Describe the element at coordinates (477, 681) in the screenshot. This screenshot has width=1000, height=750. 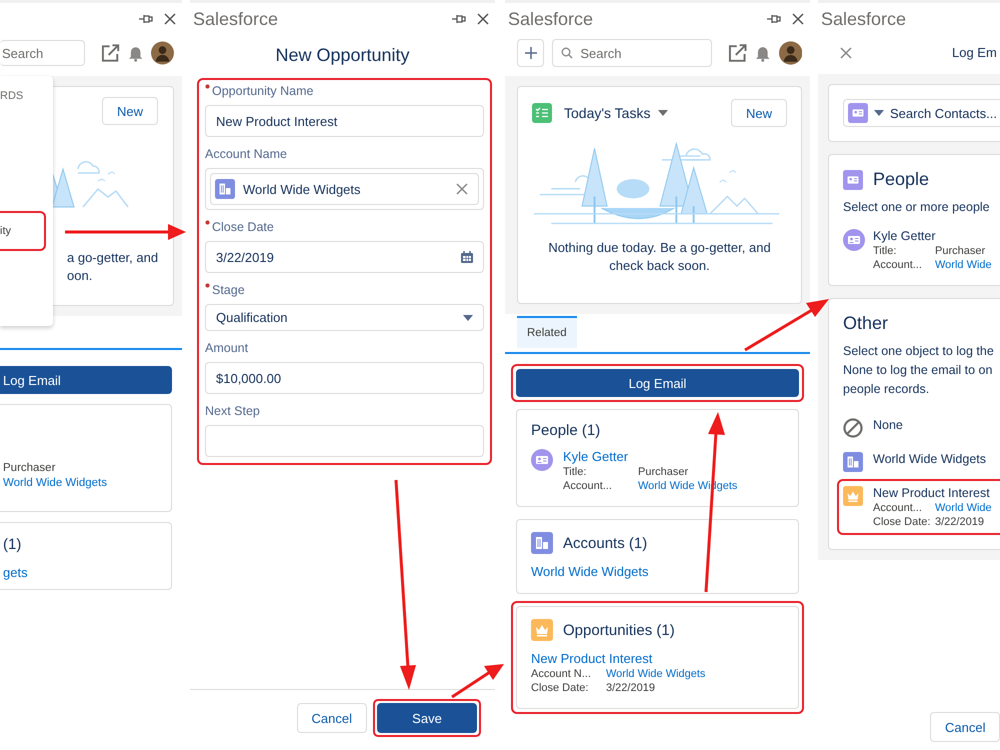
I see `arrow` at that location.